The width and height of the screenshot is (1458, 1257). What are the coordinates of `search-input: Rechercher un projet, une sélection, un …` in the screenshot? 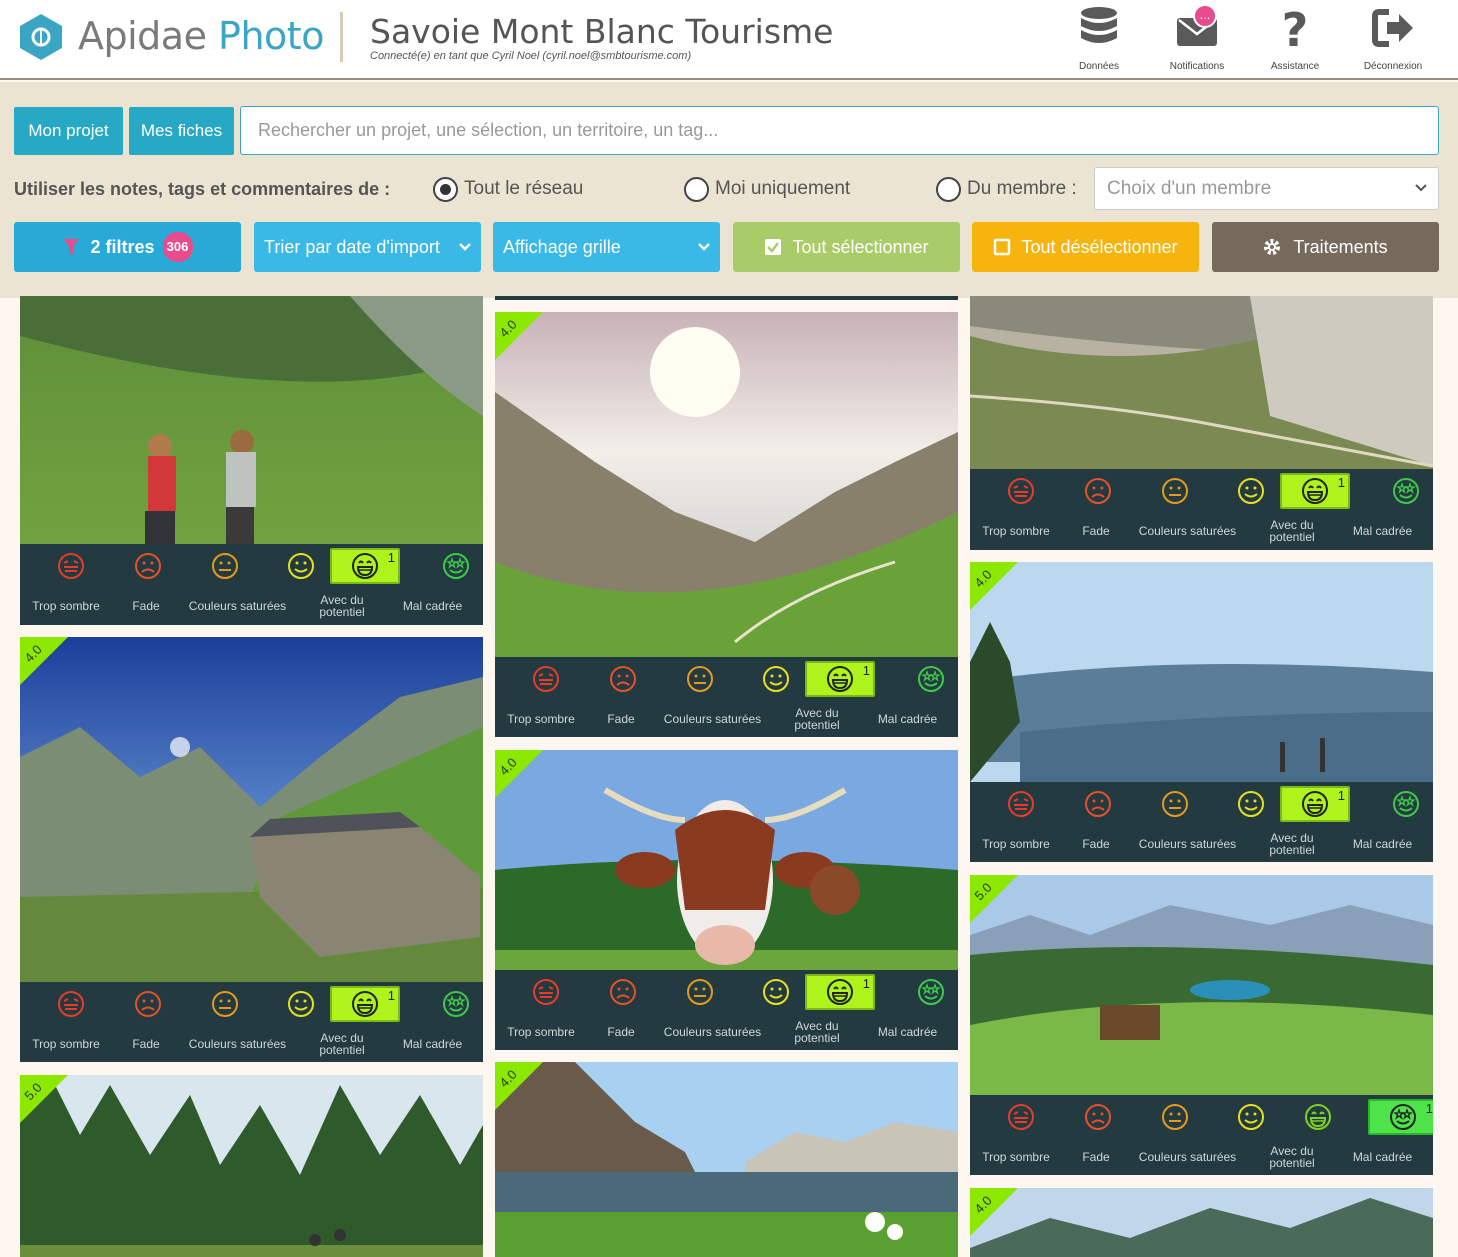 It's located at (839, 130).